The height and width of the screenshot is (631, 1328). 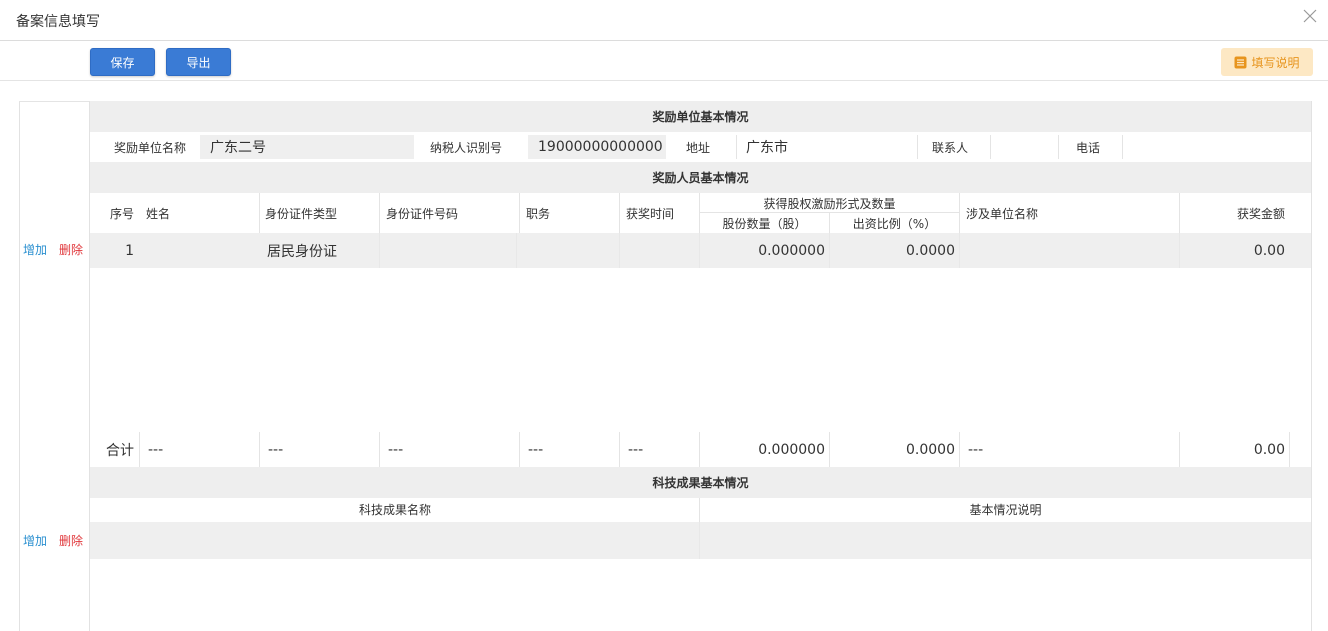 What do you see at coordinates (1024, 147) in the screenshot?
I see `contact-field` at bounding box center [1024, 147].